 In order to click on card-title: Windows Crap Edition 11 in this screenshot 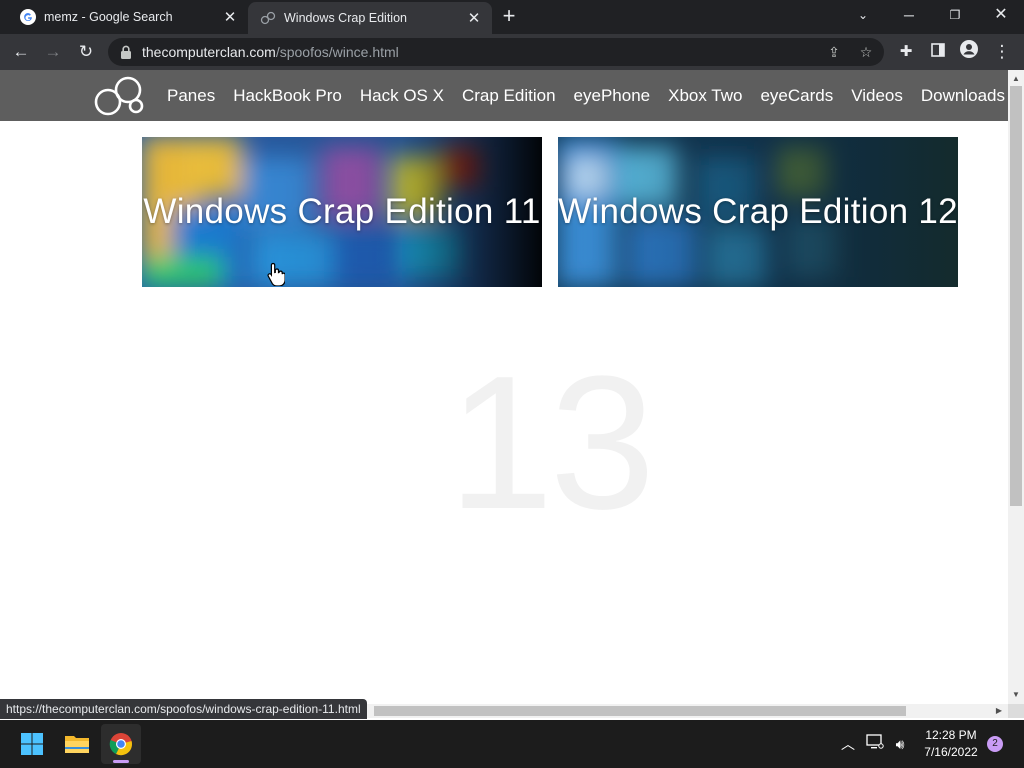, I will do `click(342, 211)`.